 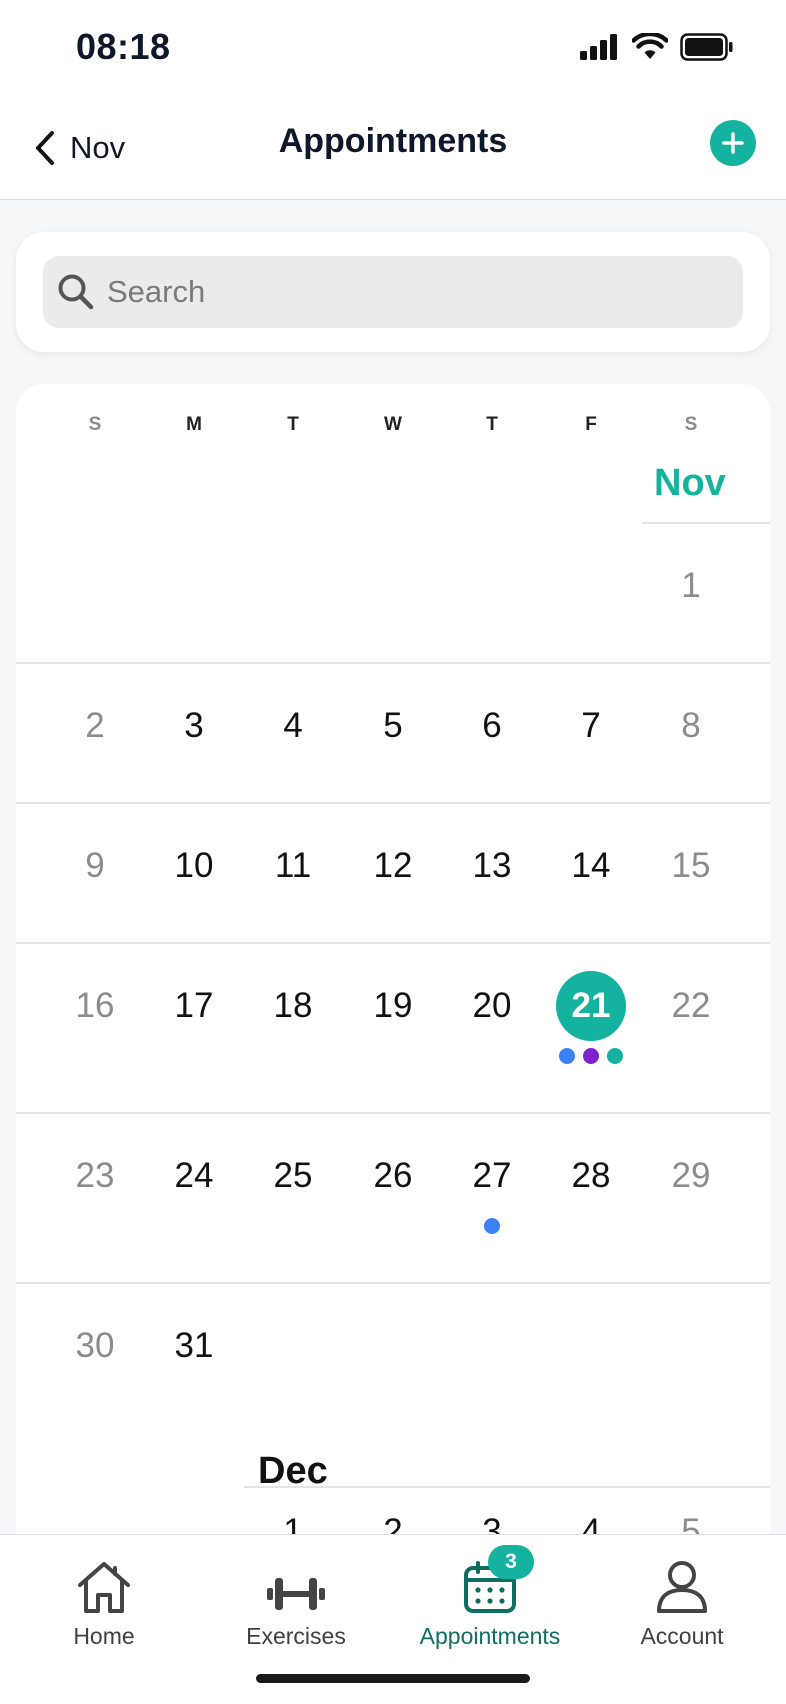 What do you see at coordinates (194, 1006) in the screenshot?
I see `calendar-day: 17` at bounding box center [194, 1006].